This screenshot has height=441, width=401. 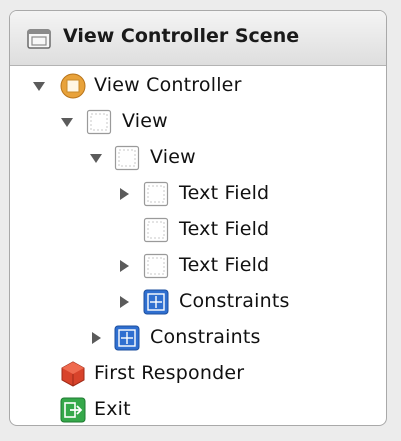 I want to click on view-controller-icon, so click(x=73, y=86).